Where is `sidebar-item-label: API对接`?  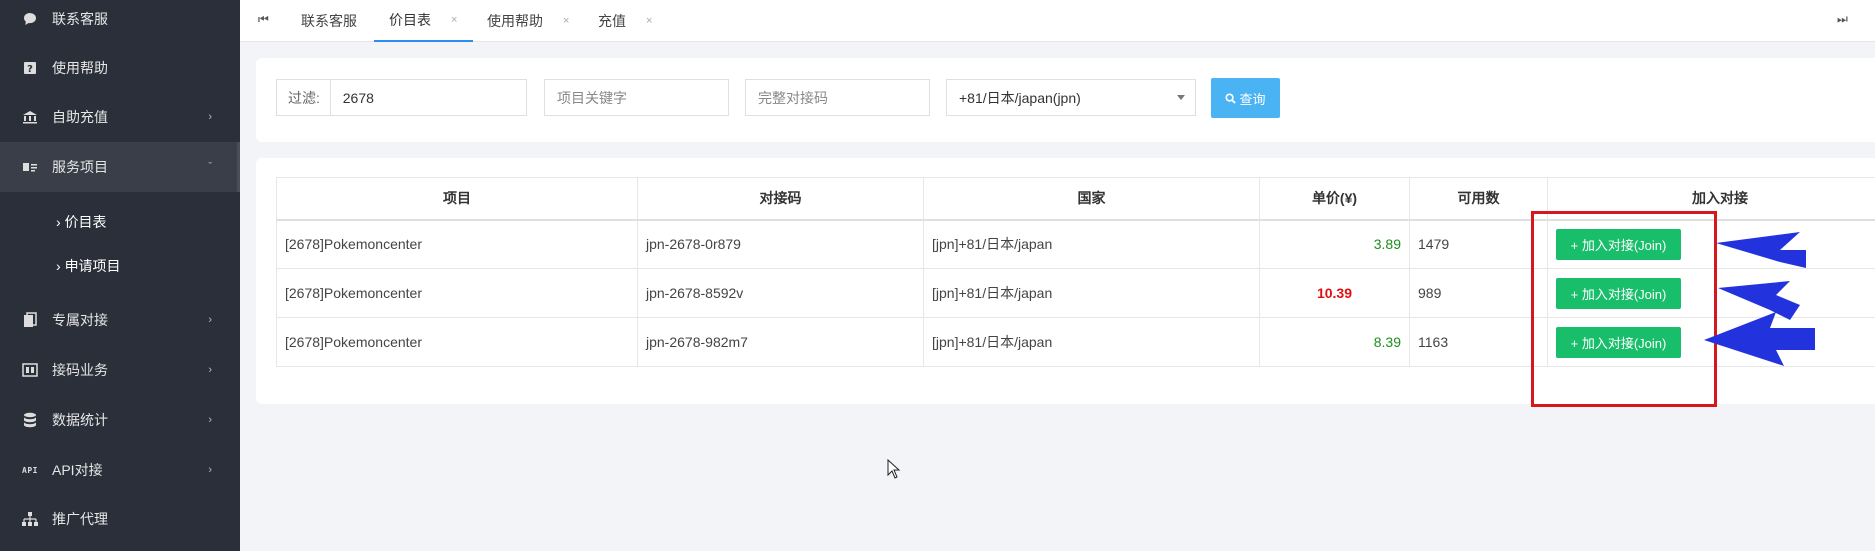
sidebar-item-label: API对接 is located at coordinates (77, 470).